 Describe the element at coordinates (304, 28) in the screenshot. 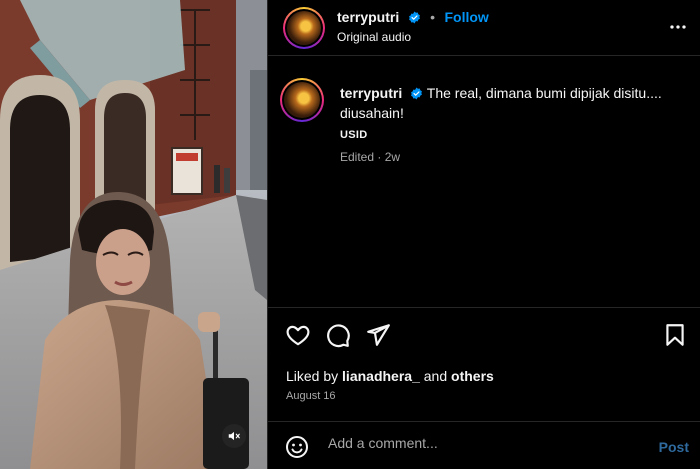

I see `author-avatar` at that location.